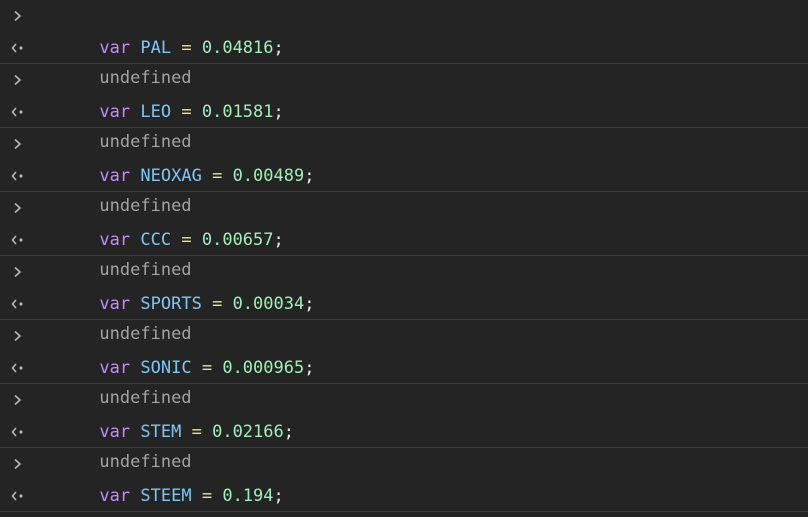 The height and width of the screenshot is (517, 808). I want to click on console-input-line: var CCC = 0.00657;, so click(404, 221).